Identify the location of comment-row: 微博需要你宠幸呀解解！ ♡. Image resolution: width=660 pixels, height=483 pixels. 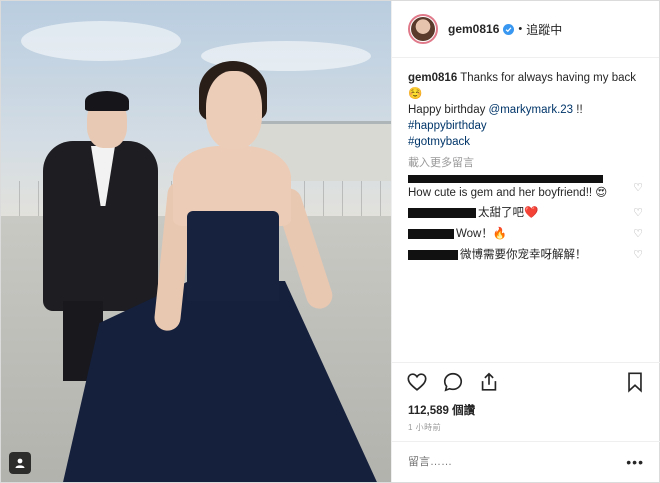
(525, 254).